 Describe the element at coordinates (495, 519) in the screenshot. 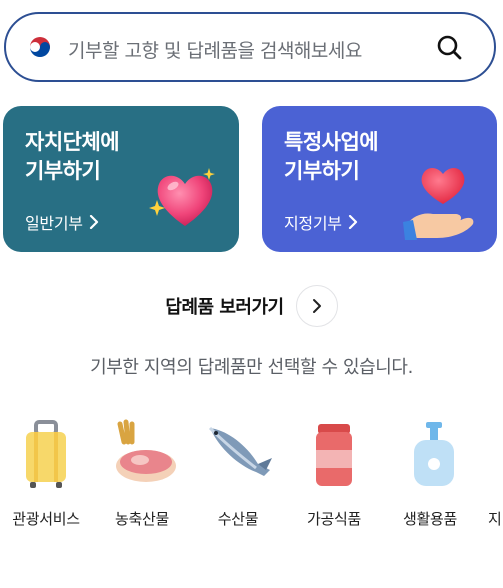

I see `category-label: 지` at that location.